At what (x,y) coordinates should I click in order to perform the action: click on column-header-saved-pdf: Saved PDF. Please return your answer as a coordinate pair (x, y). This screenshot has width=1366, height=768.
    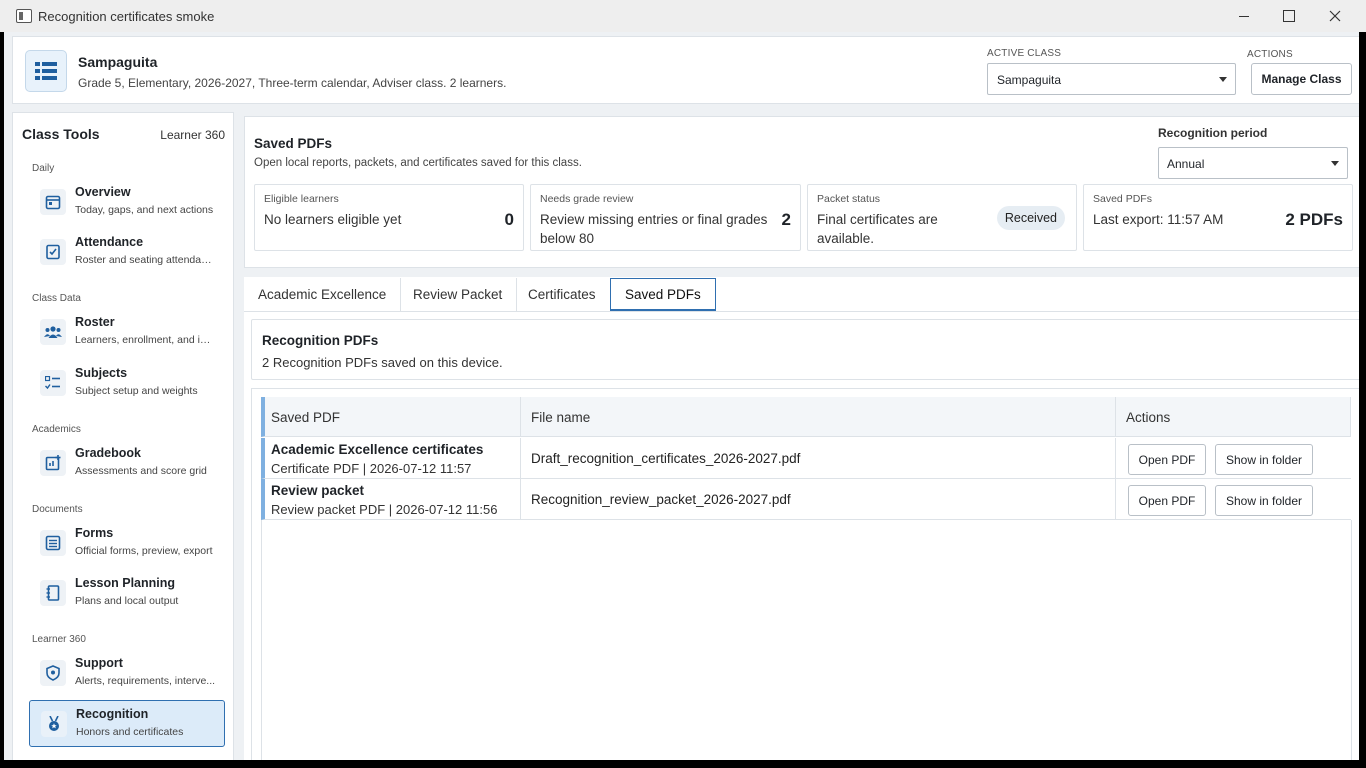
    Looking at the image, I should click on (305, 417).